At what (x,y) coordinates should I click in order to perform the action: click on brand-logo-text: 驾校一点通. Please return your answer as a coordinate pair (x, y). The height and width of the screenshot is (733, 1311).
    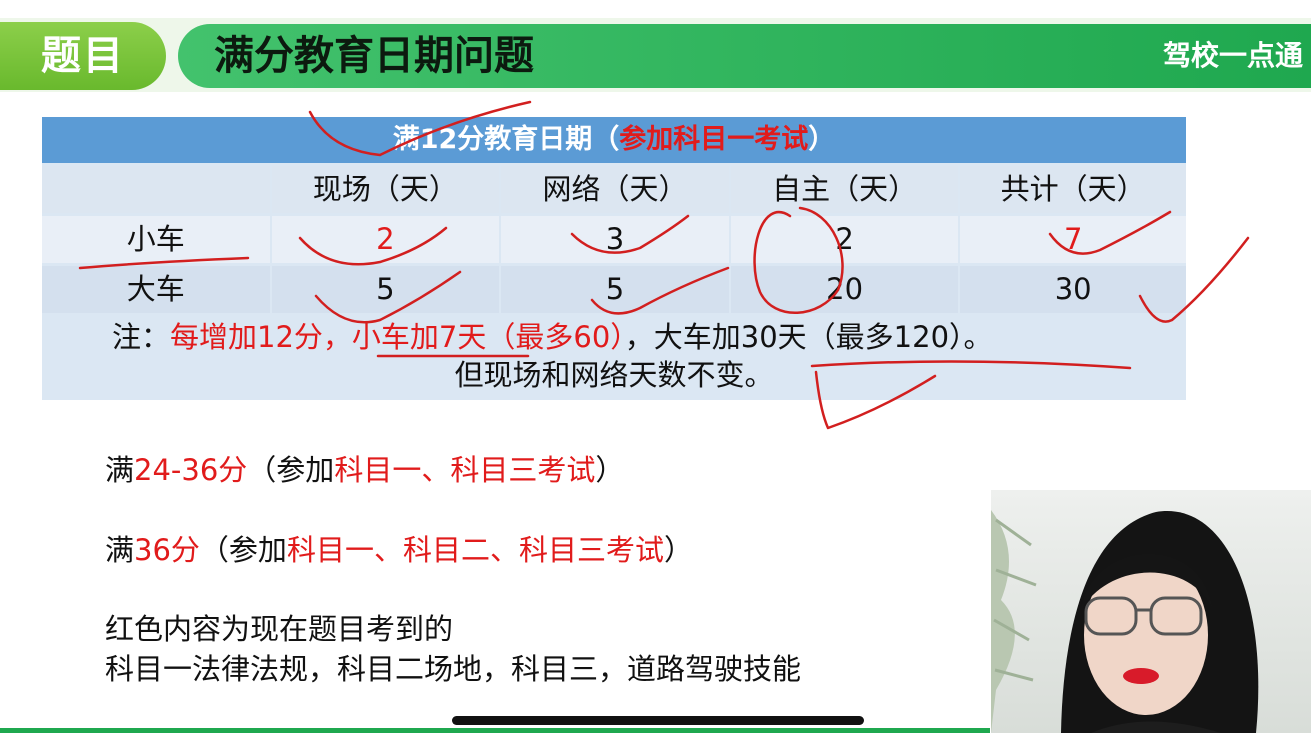
    Looking at the image, I should click on (1232, 55).